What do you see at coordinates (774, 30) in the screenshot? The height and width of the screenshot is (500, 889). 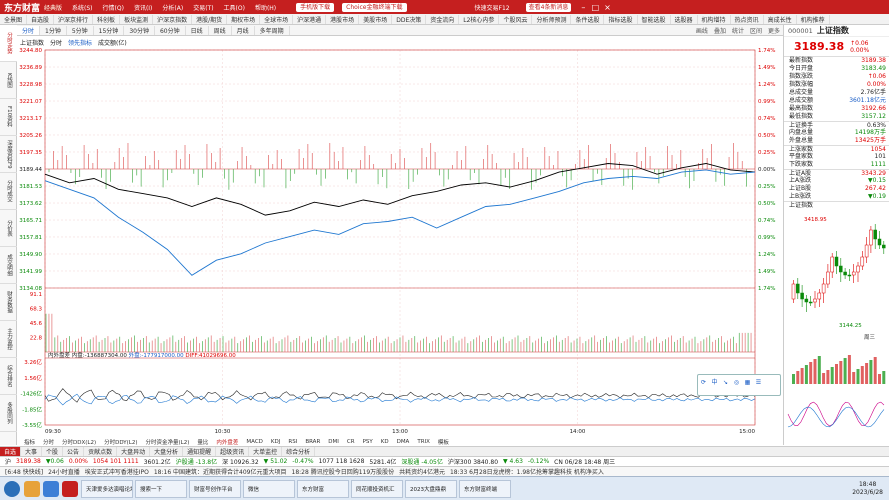 I see `chart-tool: 更多` at bounding box center [774, 30].